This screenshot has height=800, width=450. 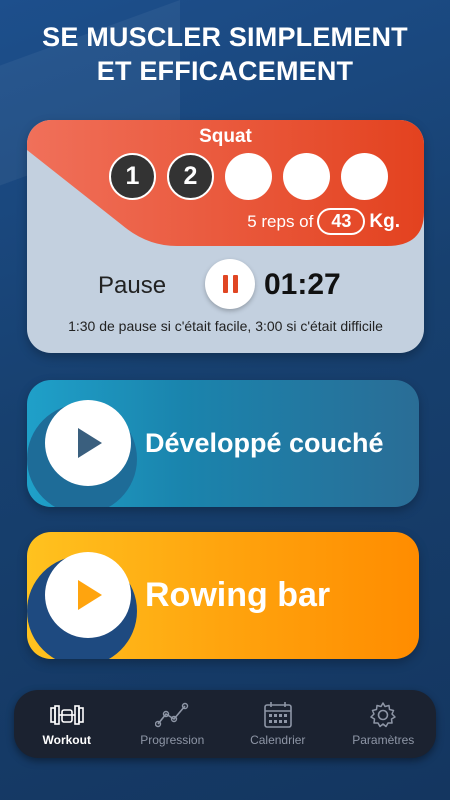 What do you see at coordinates (264, 443) in the screenshot?
I see `exercise-name: Développé couché` at bounding box center [264, 443].